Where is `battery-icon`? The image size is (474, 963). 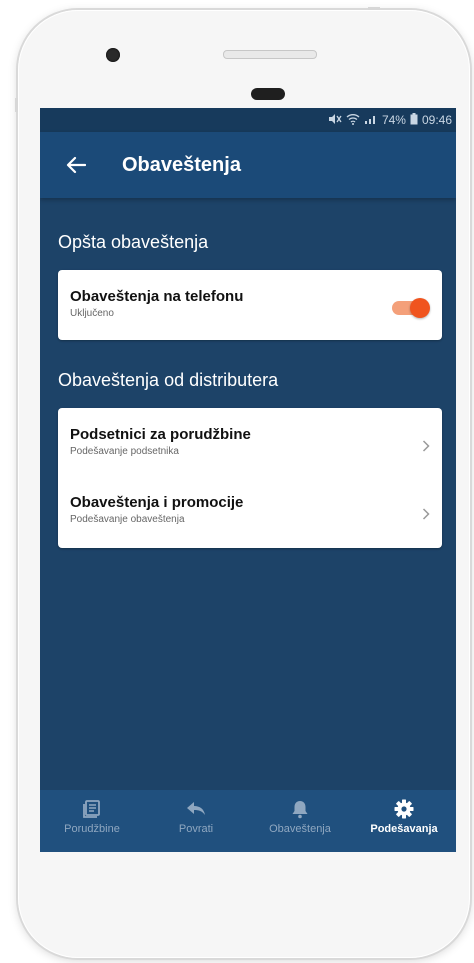 battery-icon is located at coordinates (414, 120).